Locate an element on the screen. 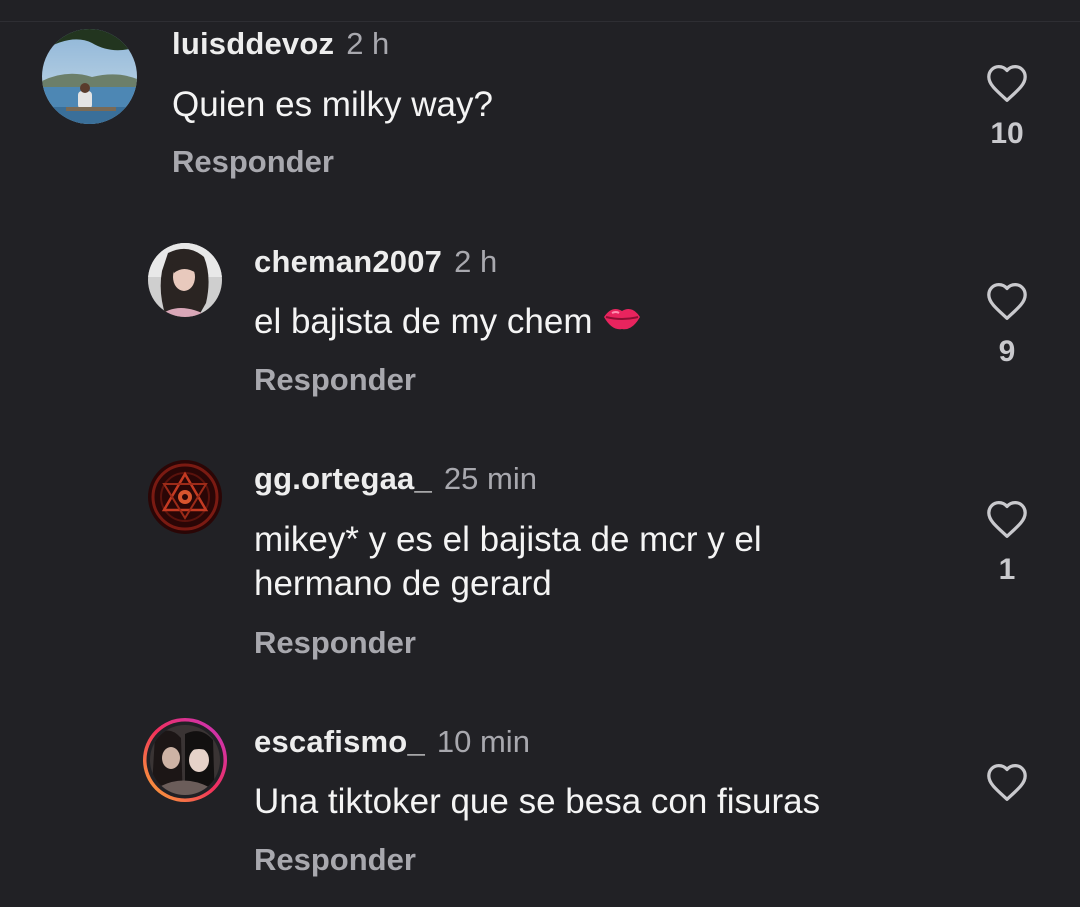  like-button: 10 is located at coordinates (1007, 107).